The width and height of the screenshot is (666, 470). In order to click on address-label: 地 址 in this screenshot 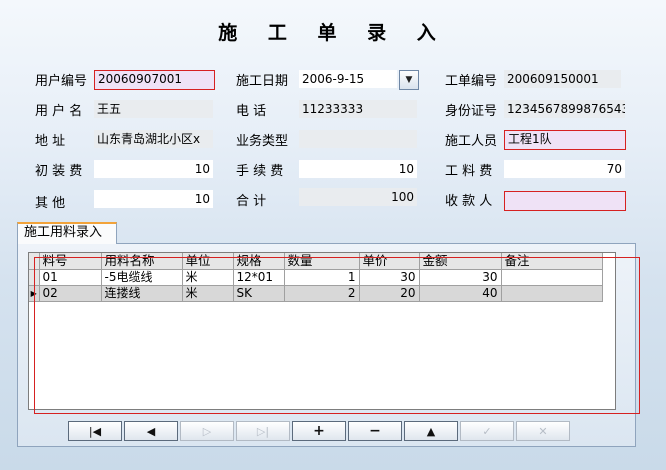, I will do `click(50, 141)`.